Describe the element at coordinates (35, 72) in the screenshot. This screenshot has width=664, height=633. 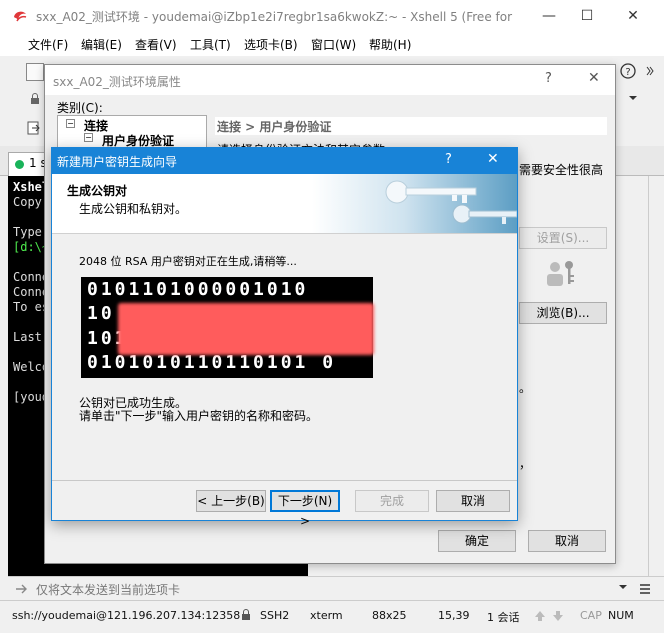
I see `new-session-icon` at that location.